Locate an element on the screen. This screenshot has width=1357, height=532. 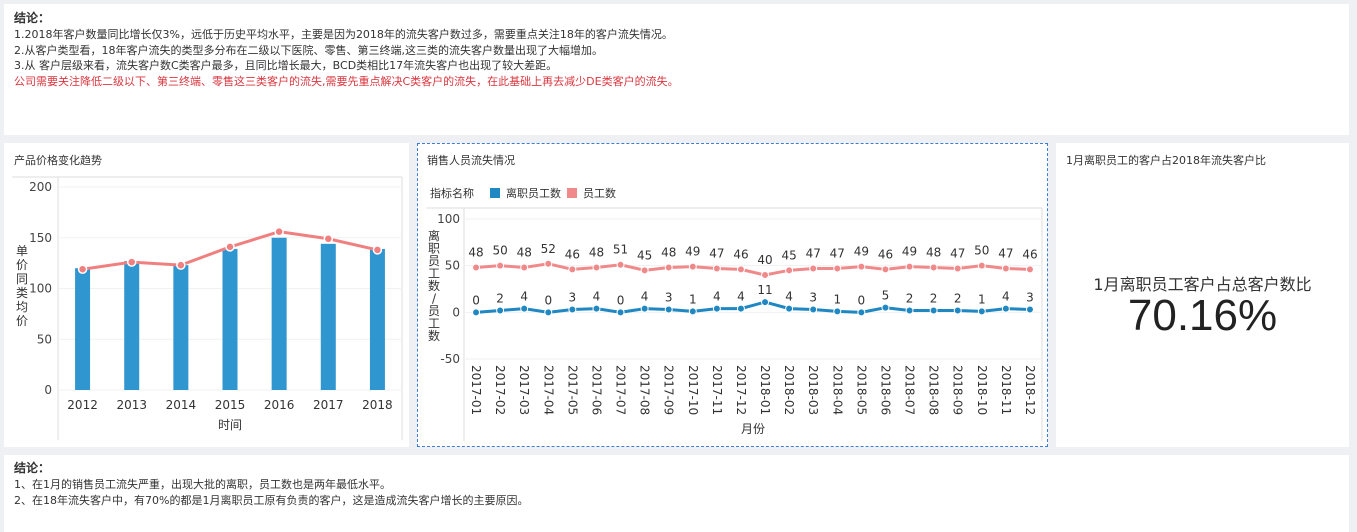
x-tick-label: 2017-03 is located at coordinates (524, 390).